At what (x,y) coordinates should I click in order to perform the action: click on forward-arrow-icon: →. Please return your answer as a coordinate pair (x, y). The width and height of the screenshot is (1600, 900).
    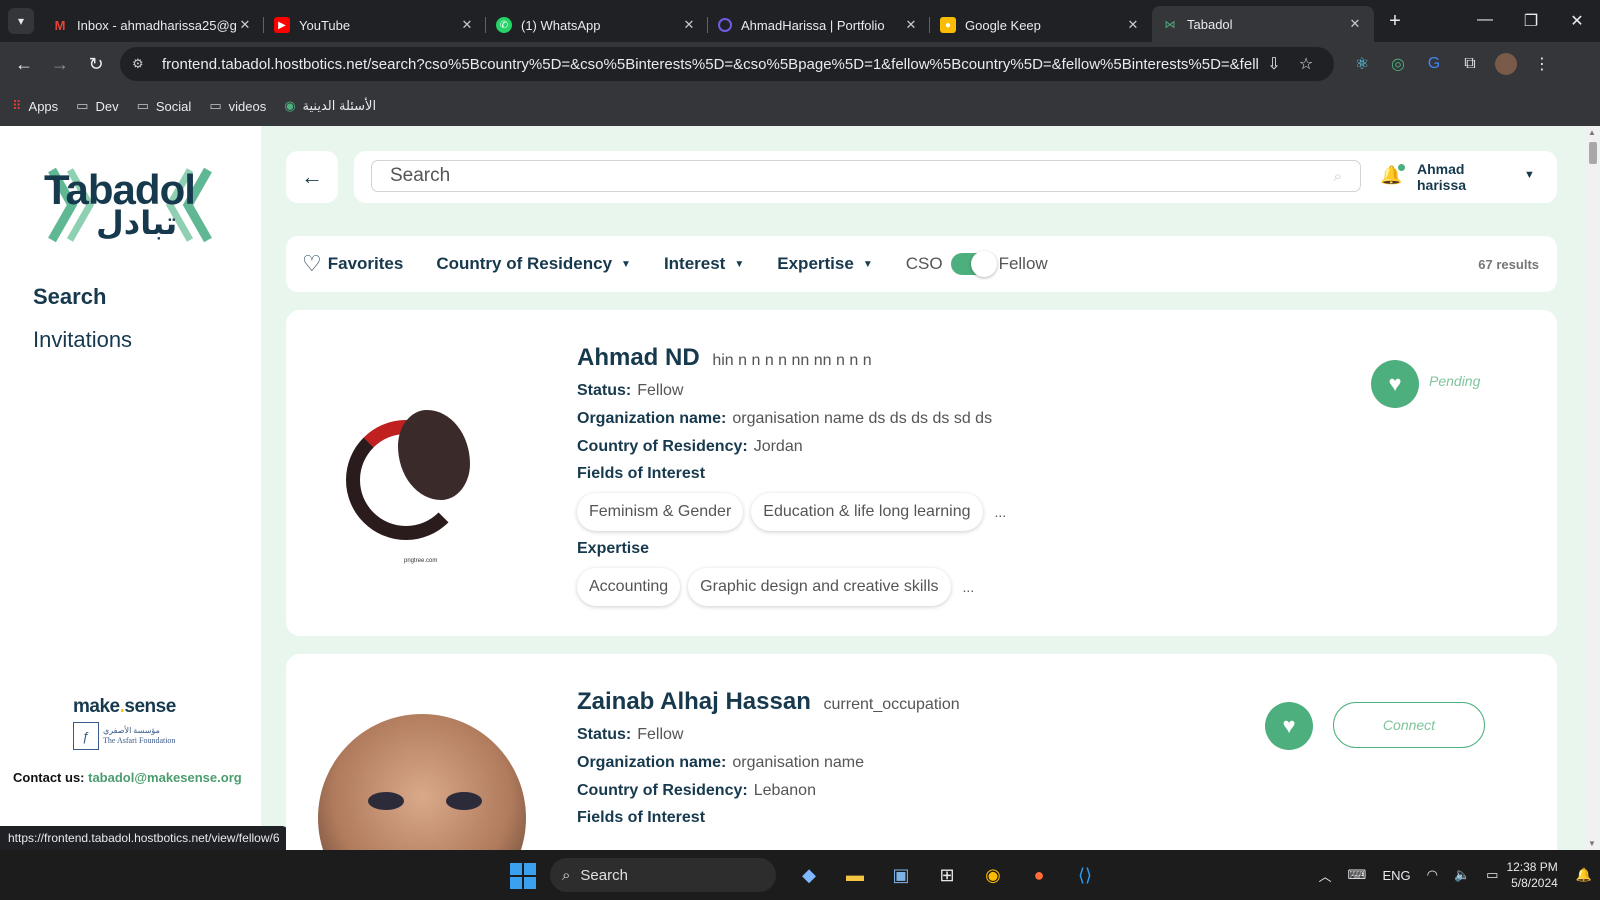
    Looking at the image, I should click on (60, 64).